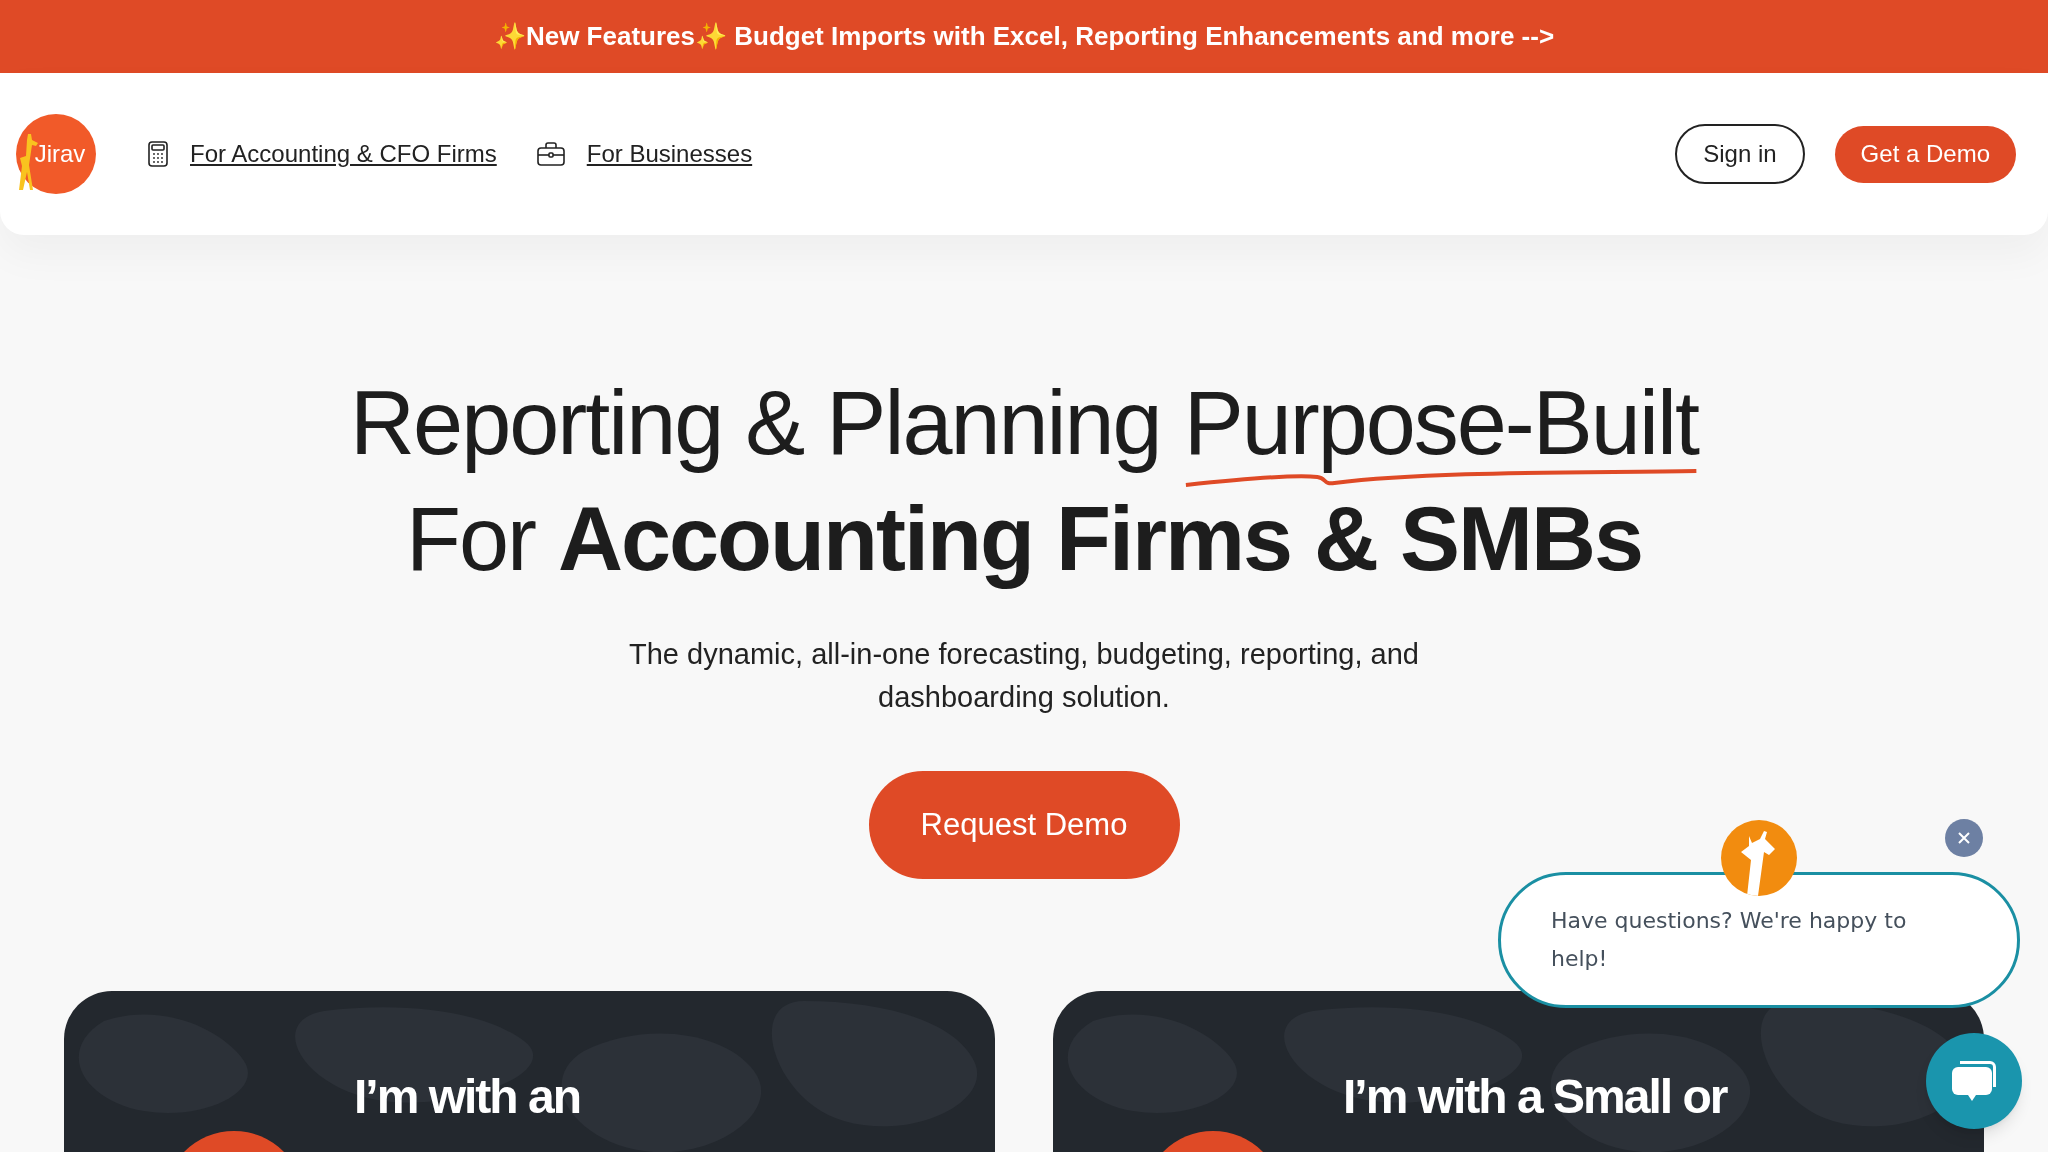 The image size is (2048, 1152). What do you see at coordinates (1925, 154) in the screenshot?
I see `get-a-demo-button: Get a Demo` at bounding box center [1925, 154].